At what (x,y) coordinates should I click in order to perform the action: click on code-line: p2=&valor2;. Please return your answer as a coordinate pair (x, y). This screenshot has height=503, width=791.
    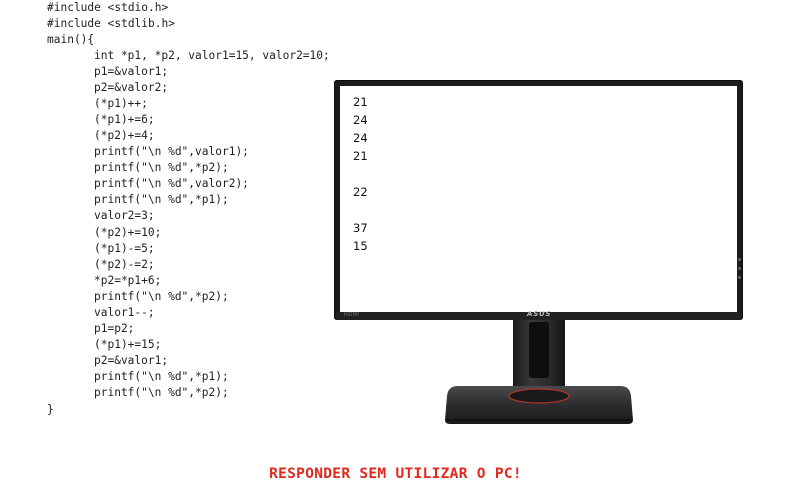
    Looking at the image, I should click on (131, 87).